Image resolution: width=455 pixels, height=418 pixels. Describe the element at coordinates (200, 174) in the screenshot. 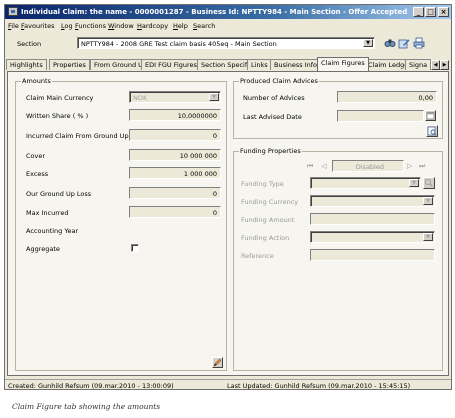

I see `excess-value: 1 000 000` at that location.